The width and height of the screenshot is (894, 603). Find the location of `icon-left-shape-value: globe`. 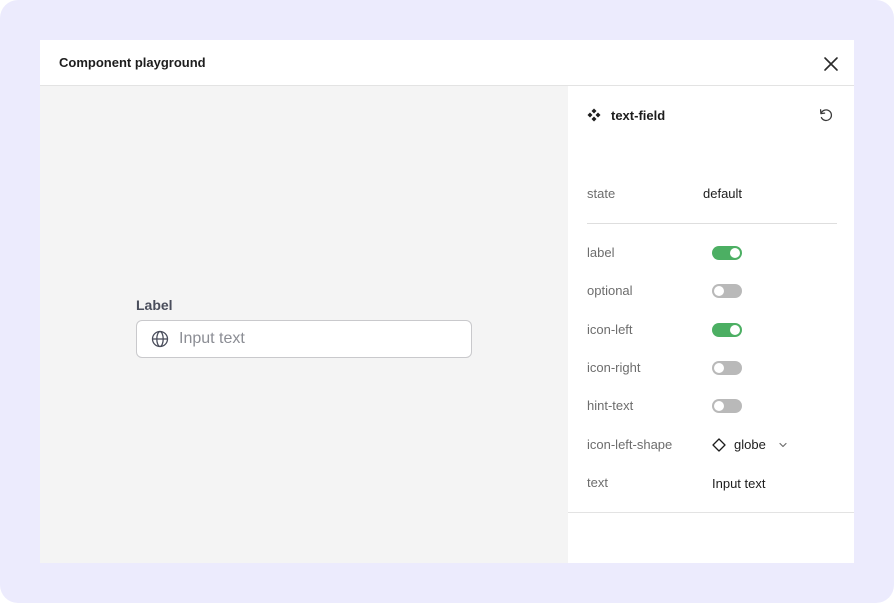

icon-left-shape-value: globe is located at coordinates (750, 444).